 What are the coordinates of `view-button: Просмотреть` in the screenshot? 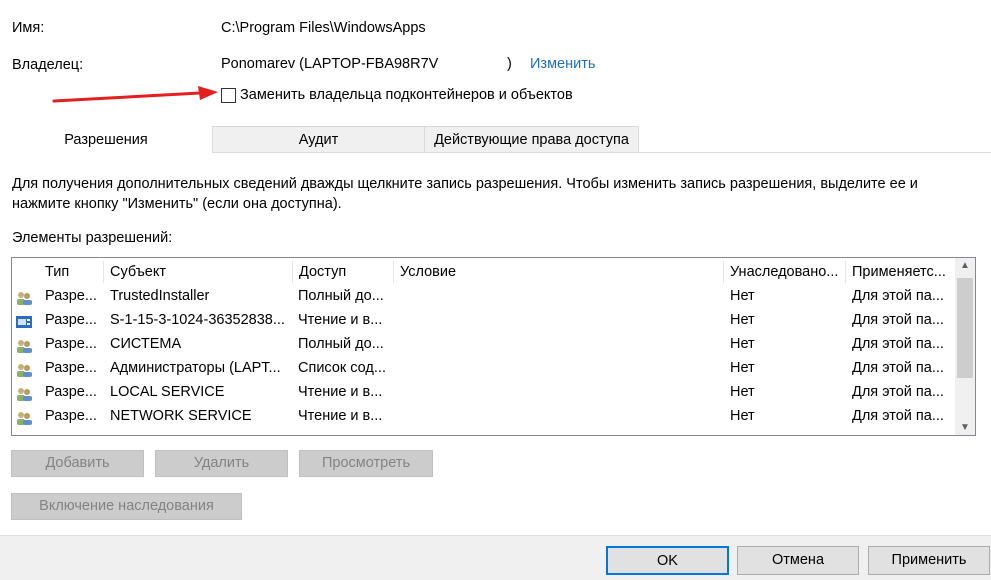 It's located at (366, 463).